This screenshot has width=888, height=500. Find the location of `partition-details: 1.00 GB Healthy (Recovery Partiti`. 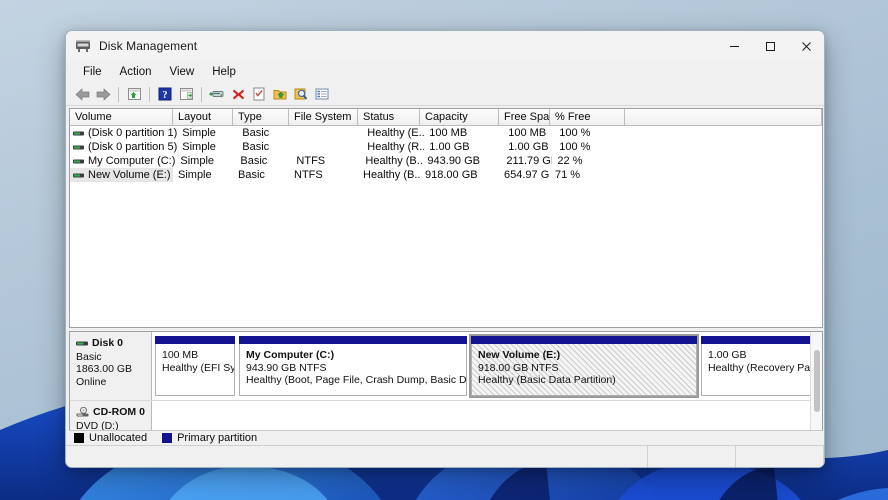

partition-details: 1.00 GB Healthy (Recovery Partiti is located at coordinates (760, 370).